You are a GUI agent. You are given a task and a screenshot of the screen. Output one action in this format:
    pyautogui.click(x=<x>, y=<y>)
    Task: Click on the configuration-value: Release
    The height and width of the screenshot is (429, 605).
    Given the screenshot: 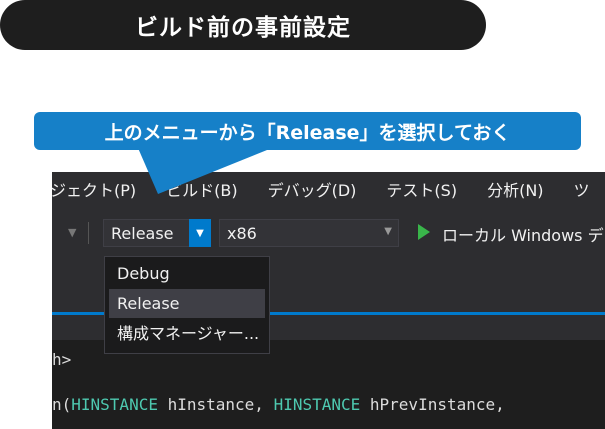 What is the action you would take?
    pyautogui.click(x=142, y=233)
    